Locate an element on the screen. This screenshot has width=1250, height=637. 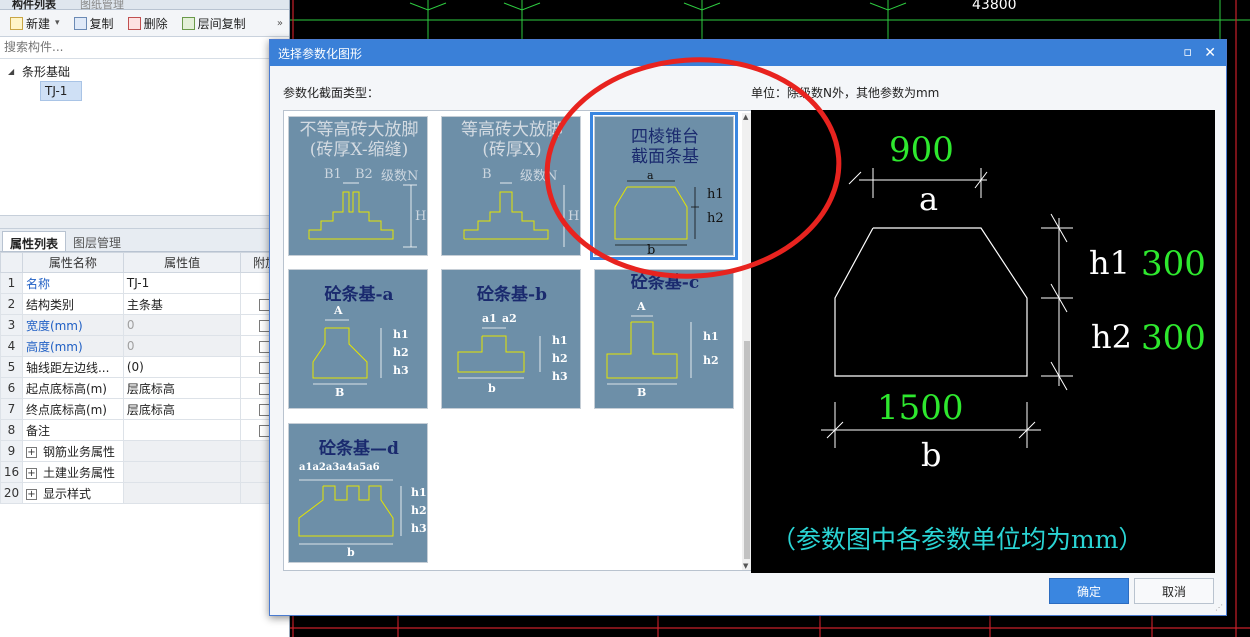
table-row: 16 + 土建业务属性 is located at coordinates (145, 472).